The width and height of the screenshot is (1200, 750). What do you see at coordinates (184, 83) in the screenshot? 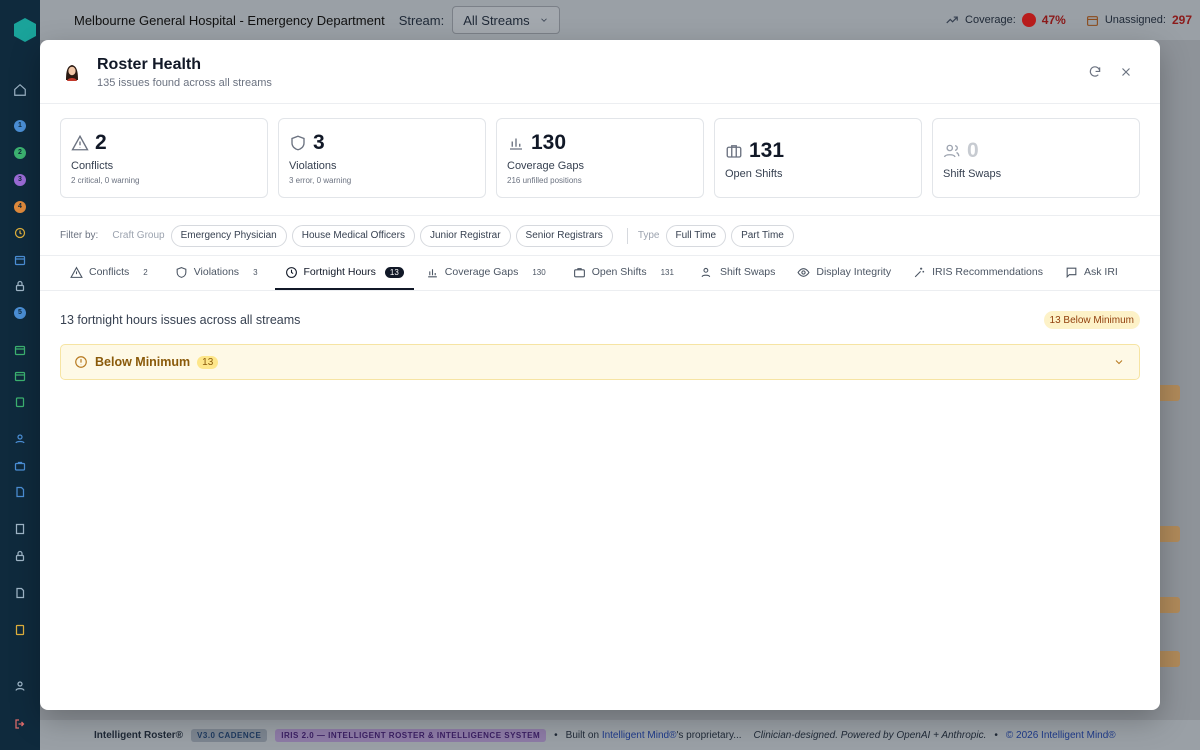
I see `modal-subtitle: 135 issues found across all streams` at bounding box center [184, 83].